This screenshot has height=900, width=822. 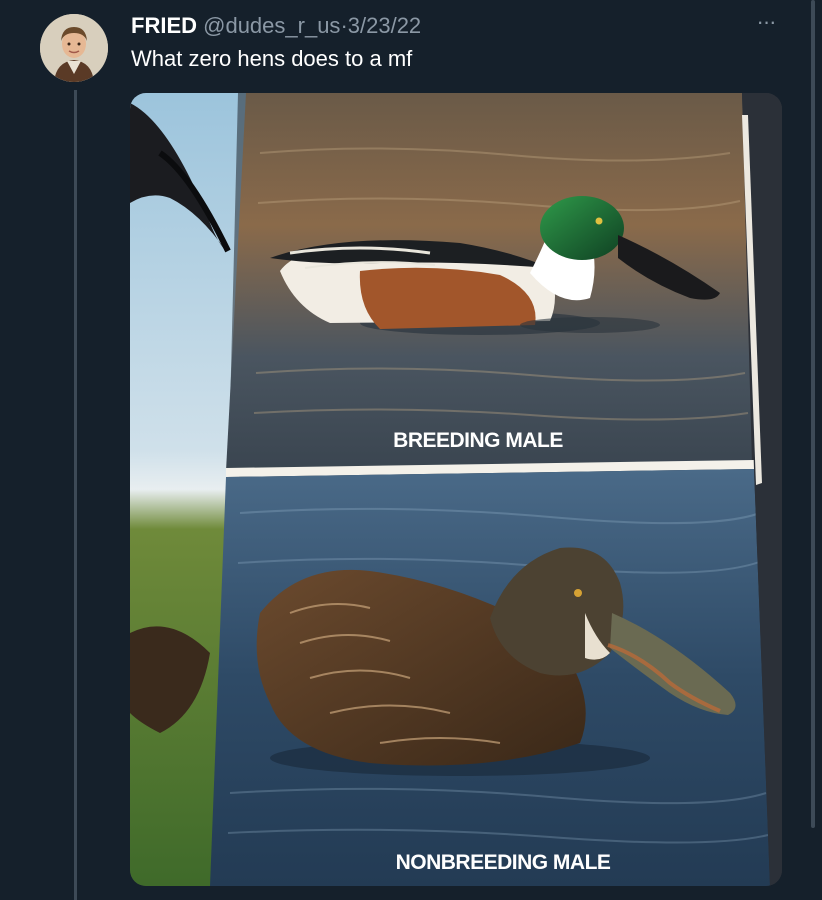 What do you see at coordinates (766, 22) in the screenshot?
I see `more-options-icon: ···` at bounding box center [766, 22].